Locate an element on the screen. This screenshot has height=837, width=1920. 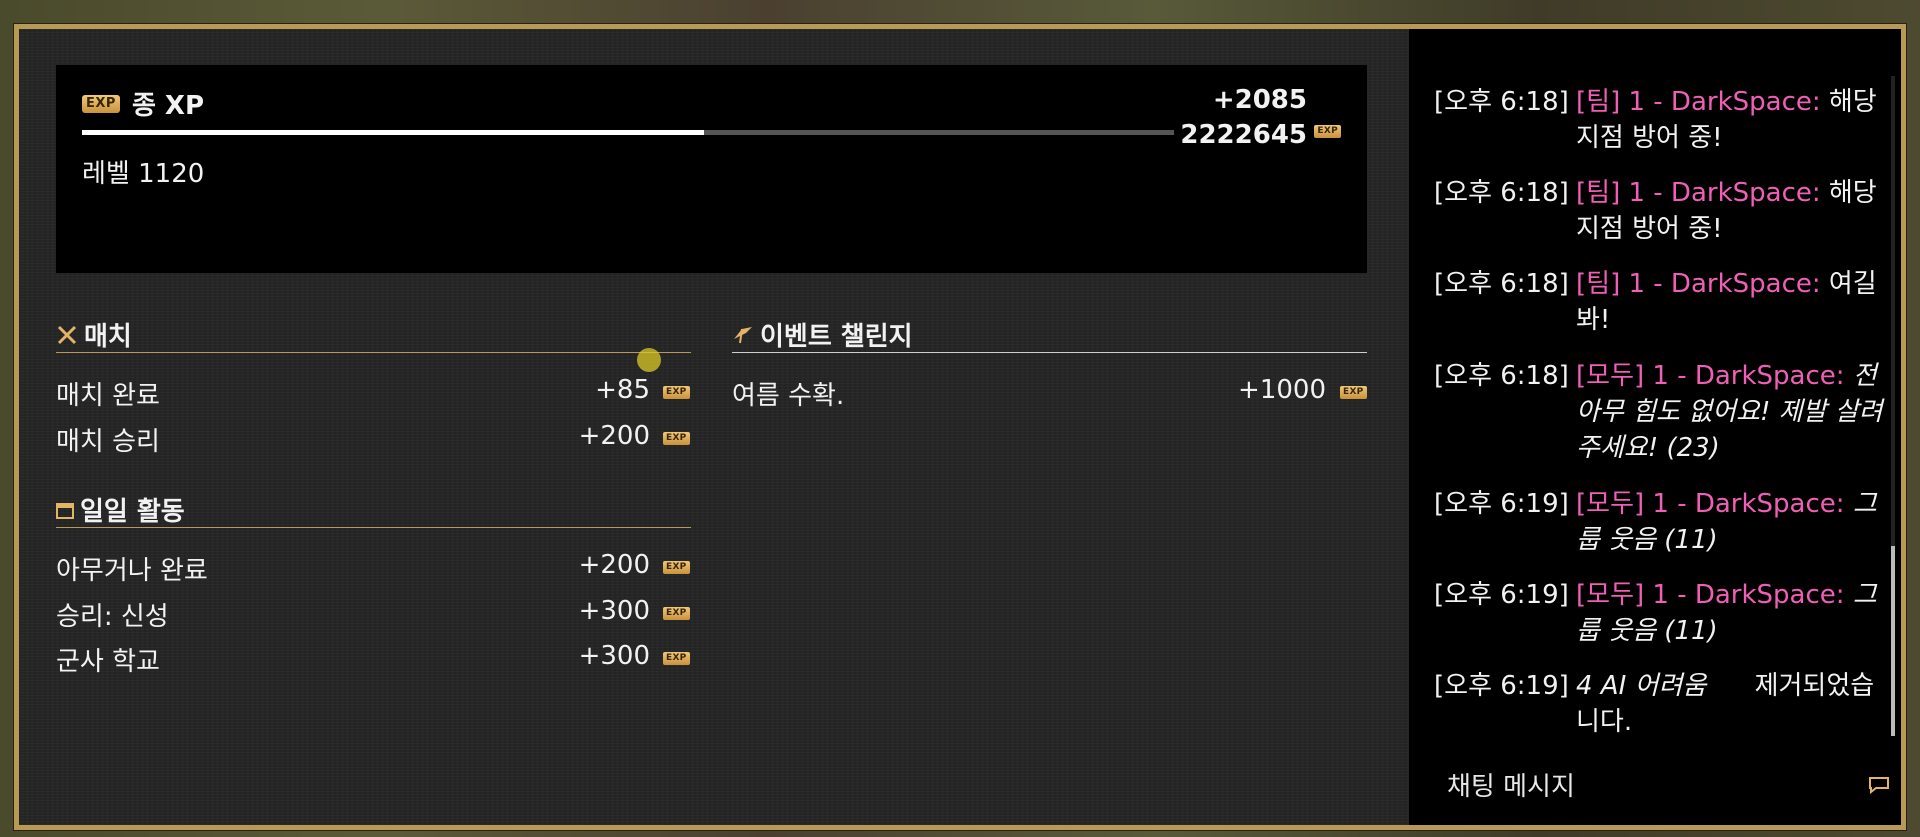
match-row-value: +200 is located at coordinates (614, 436).